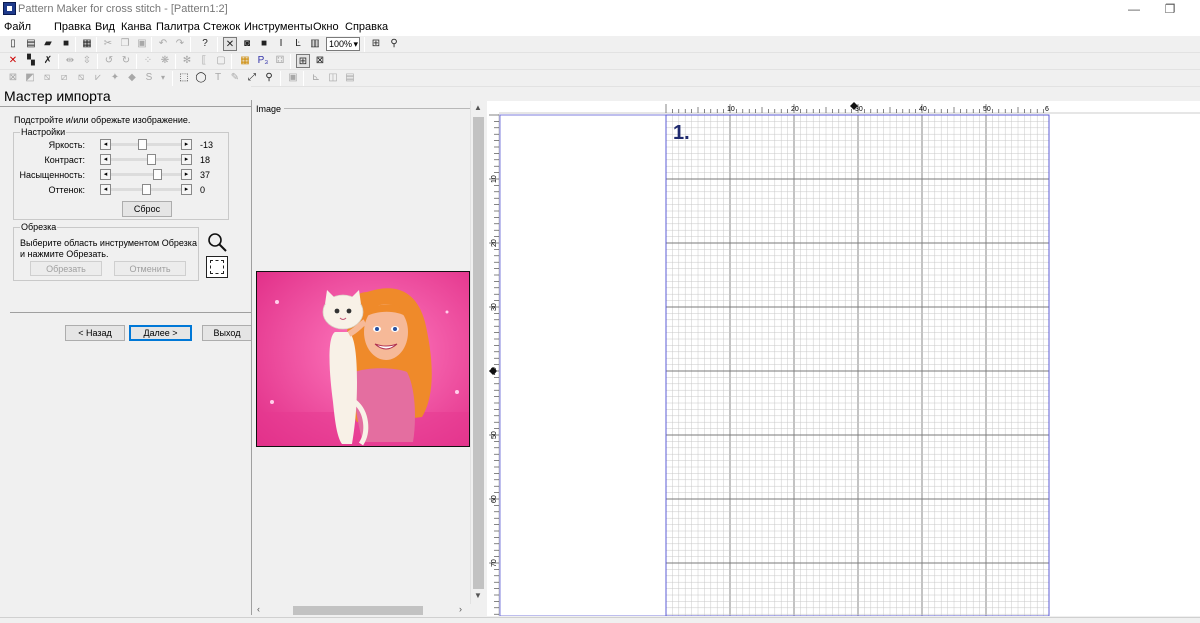  I want to click on zoom-select: 100%, so click(343, 44).